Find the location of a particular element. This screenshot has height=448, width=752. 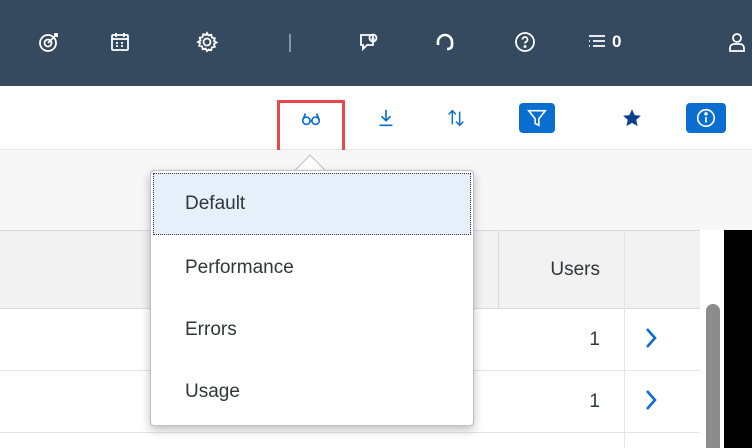

download-icon is located at coordinates (386, 118).